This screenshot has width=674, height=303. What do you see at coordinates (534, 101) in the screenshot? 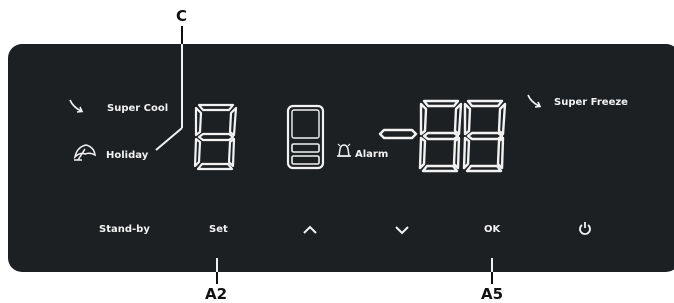
I see `super-freeze-arrow-icon` at bounding box center [534, 101].